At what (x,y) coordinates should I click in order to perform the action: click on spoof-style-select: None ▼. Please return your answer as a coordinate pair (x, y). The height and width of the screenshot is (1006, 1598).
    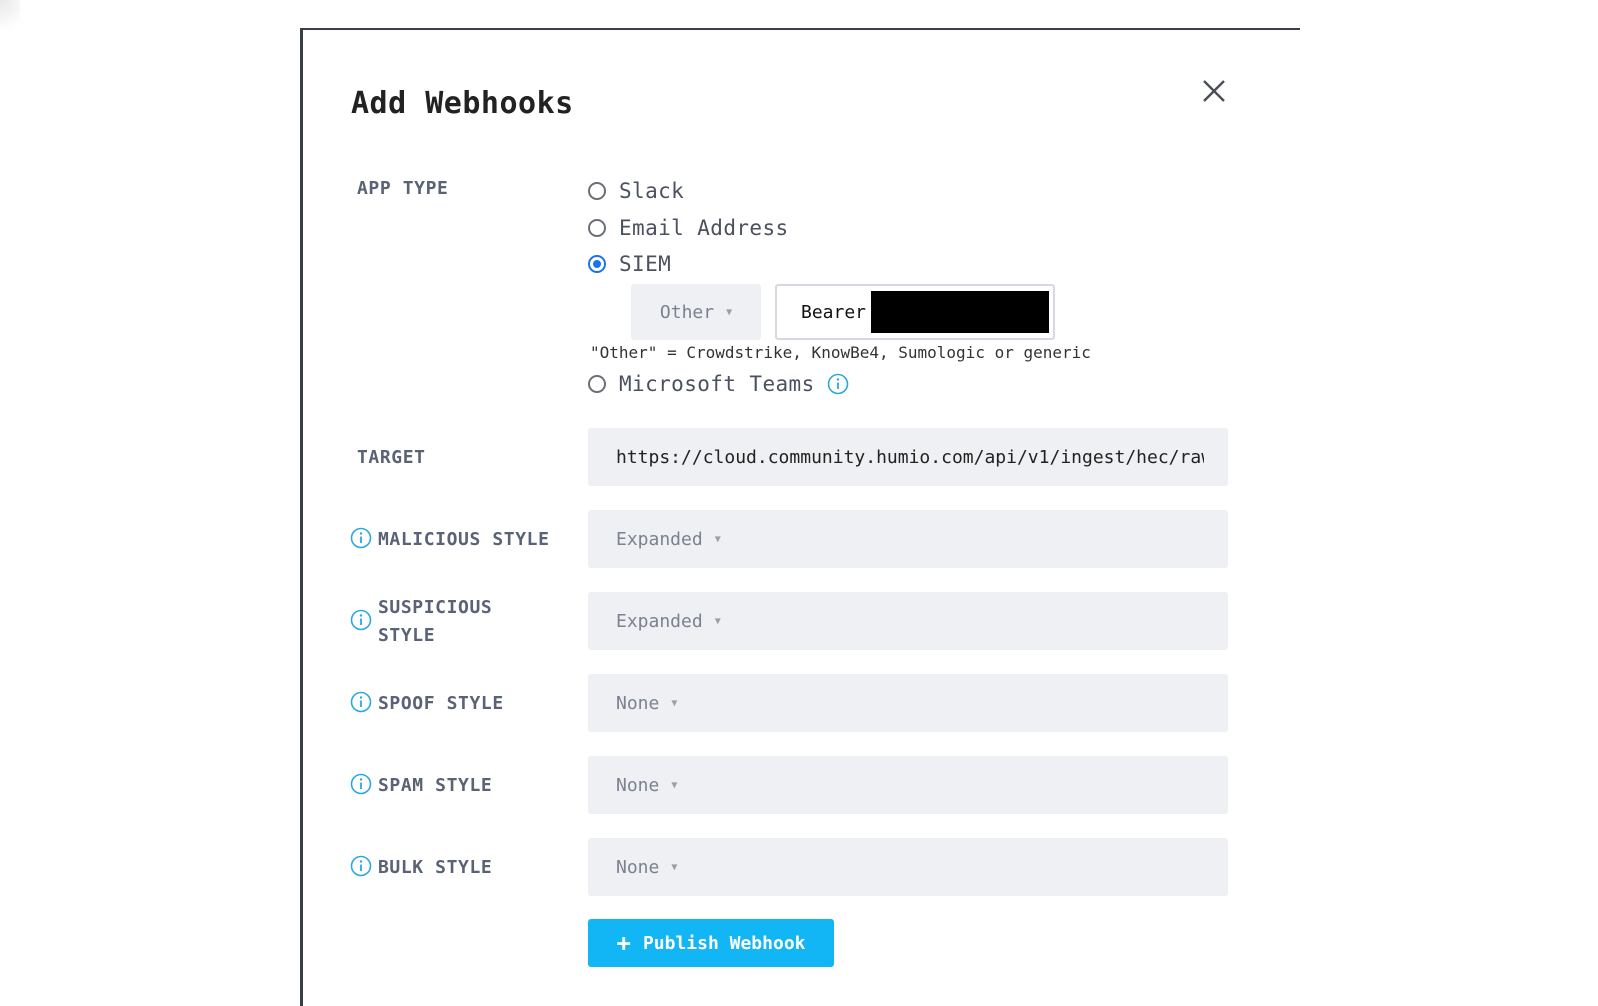
    Looking at the image, I should click on (908, 703).